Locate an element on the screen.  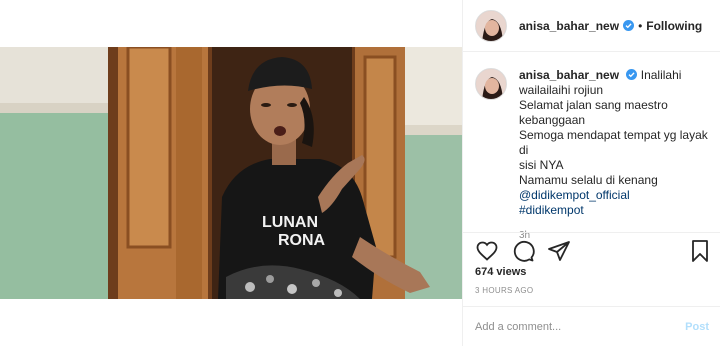
post-comment-button: Post is located at coordinates (697, 327).